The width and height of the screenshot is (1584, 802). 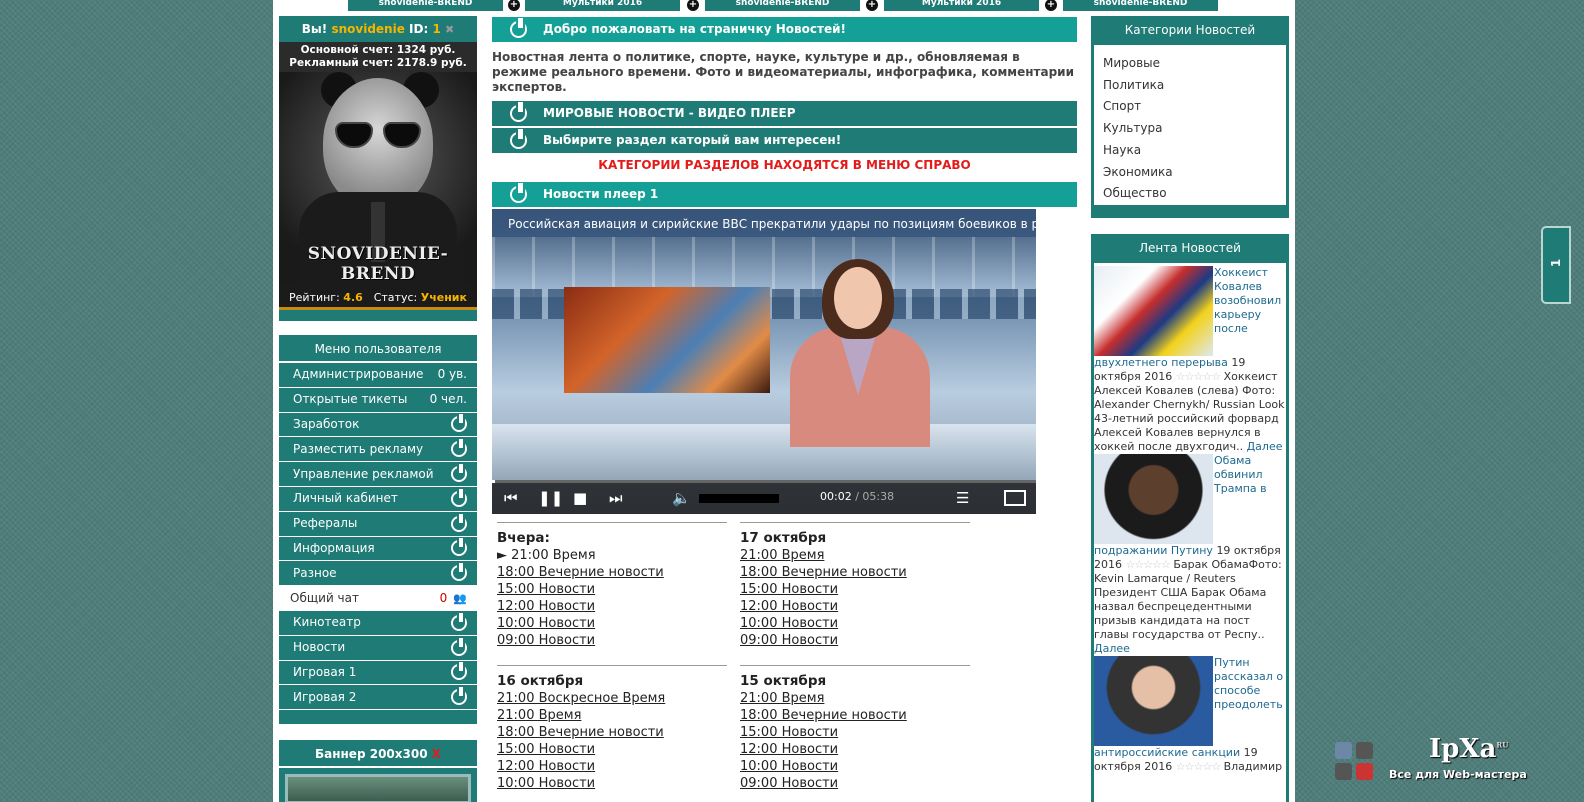 What do you see at coordinates (378, 623) in the screenshot?
I see `user-menu-item: Кинотеатр` at bounding box center [378, 623].